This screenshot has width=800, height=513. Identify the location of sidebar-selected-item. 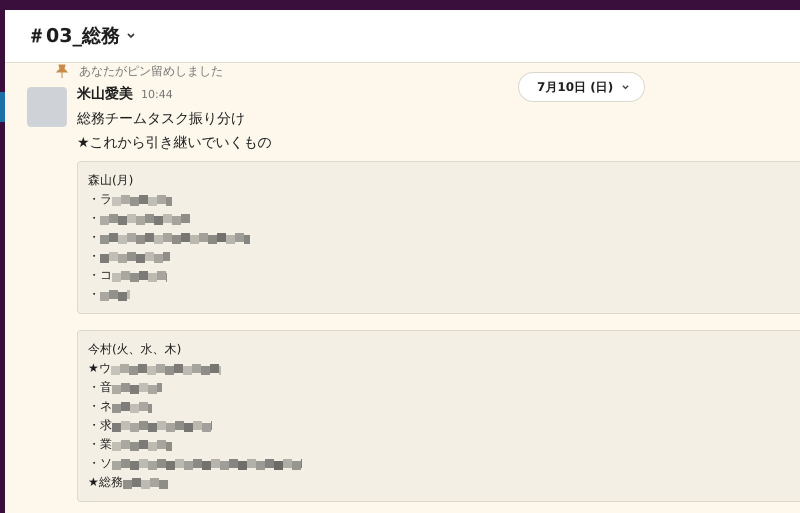
(2, 107).